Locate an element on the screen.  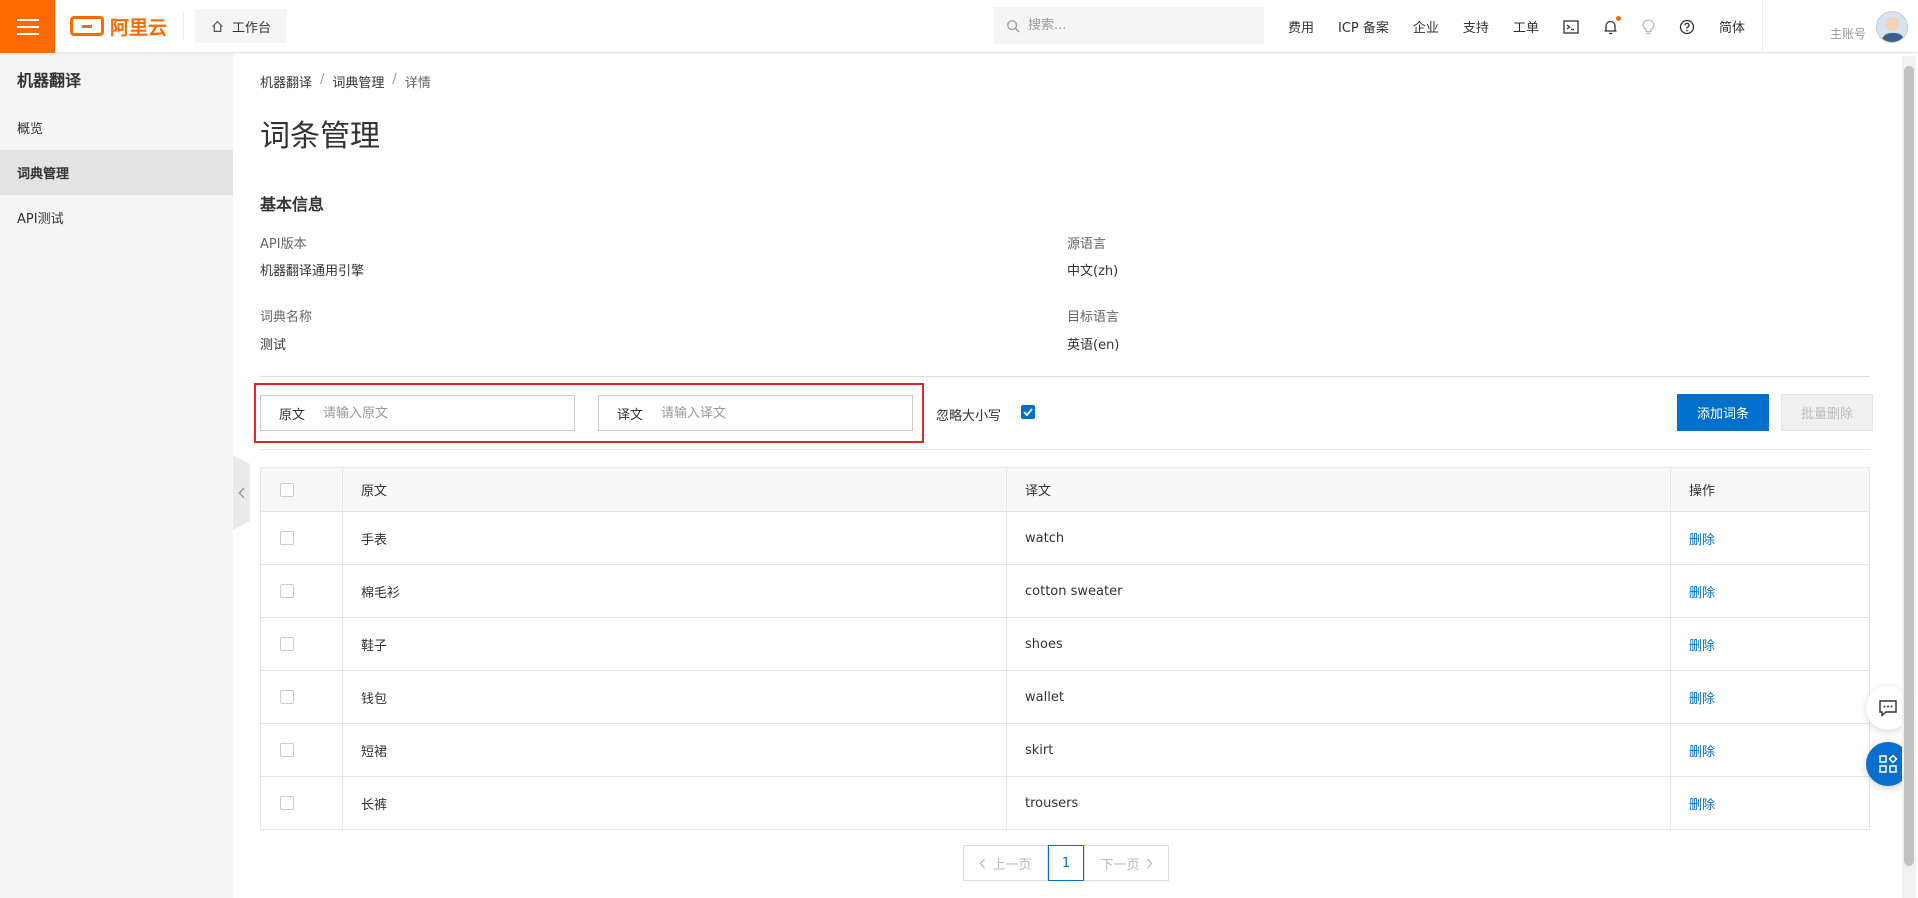
source-input is located at coordinates (423, 413).